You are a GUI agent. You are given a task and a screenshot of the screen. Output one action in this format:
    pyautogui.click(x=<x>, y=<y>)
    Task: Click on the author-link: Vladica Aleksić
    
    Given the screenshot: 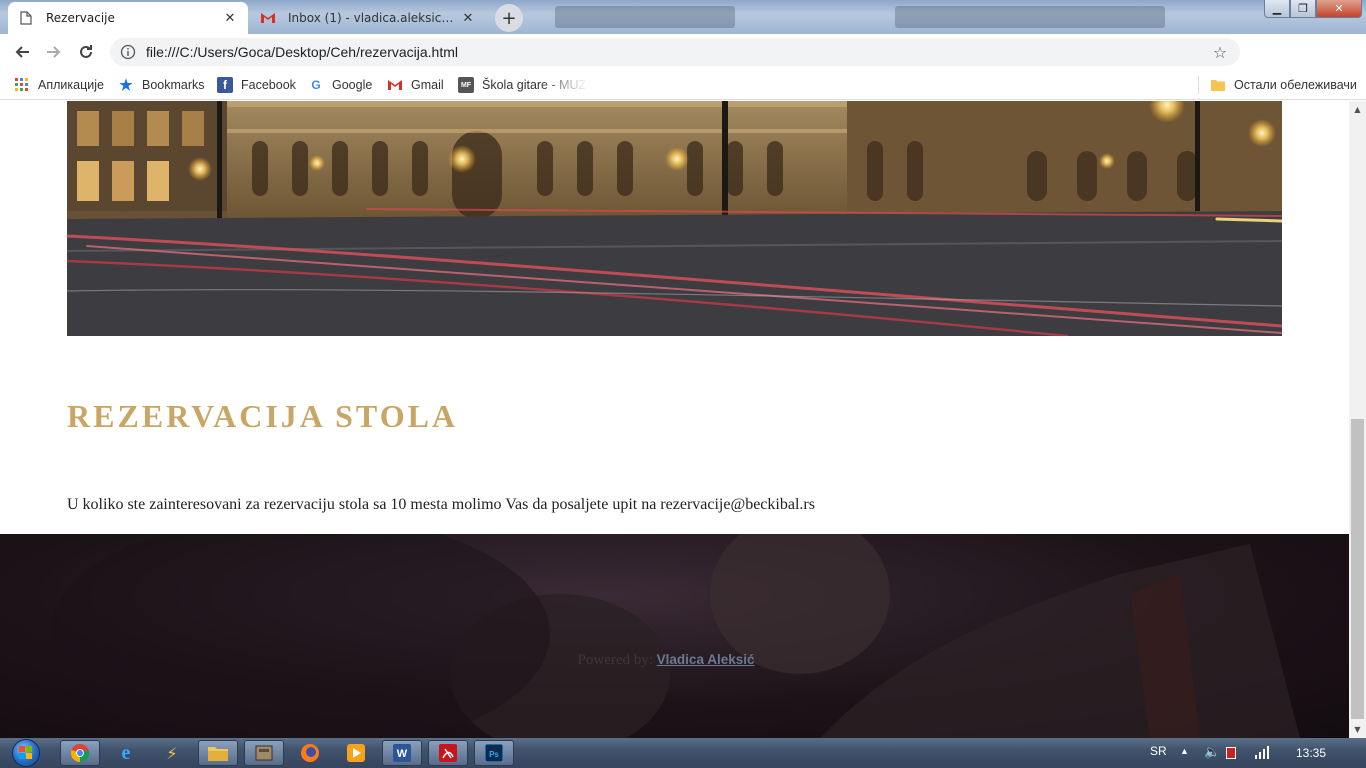 What is the action you would take?
    pyautogui.click(x=706, y=659)
    